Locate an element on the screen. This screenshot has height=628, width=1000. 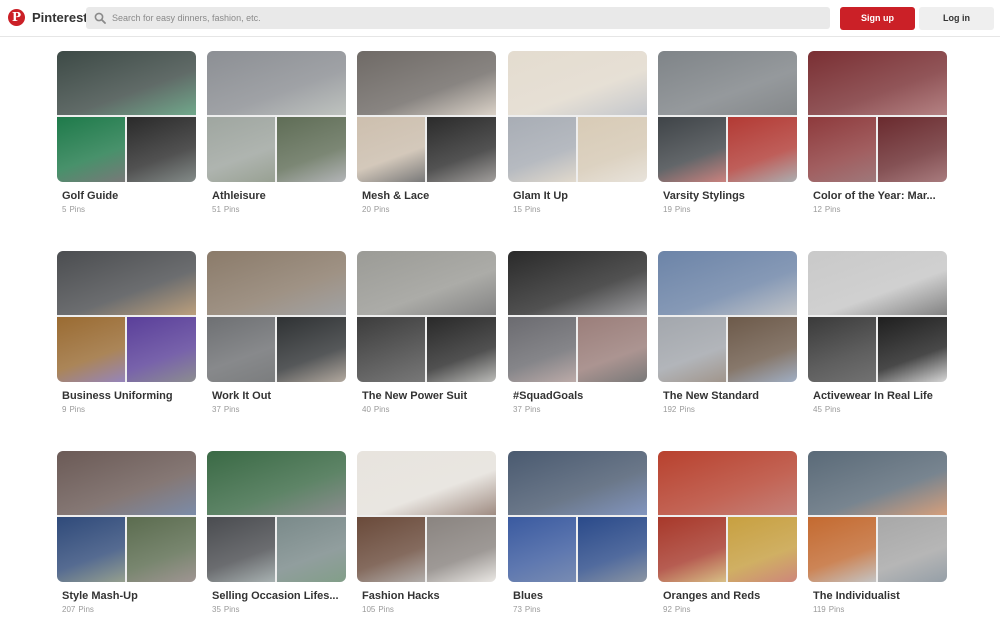
pin-count-number: 192 is located at coordinates (670, 409).